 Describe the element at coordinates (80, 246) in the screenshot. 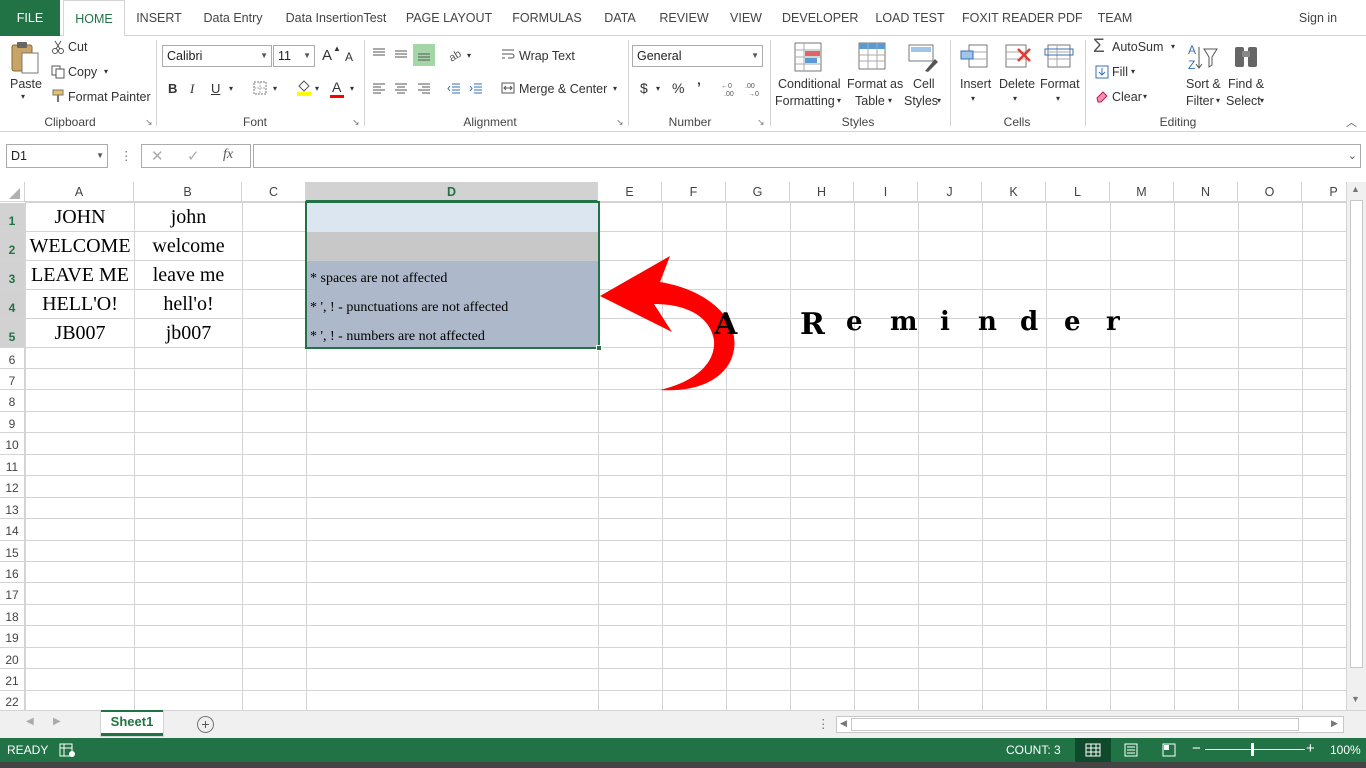

I see `cell-A2: WELCOME` at that location.